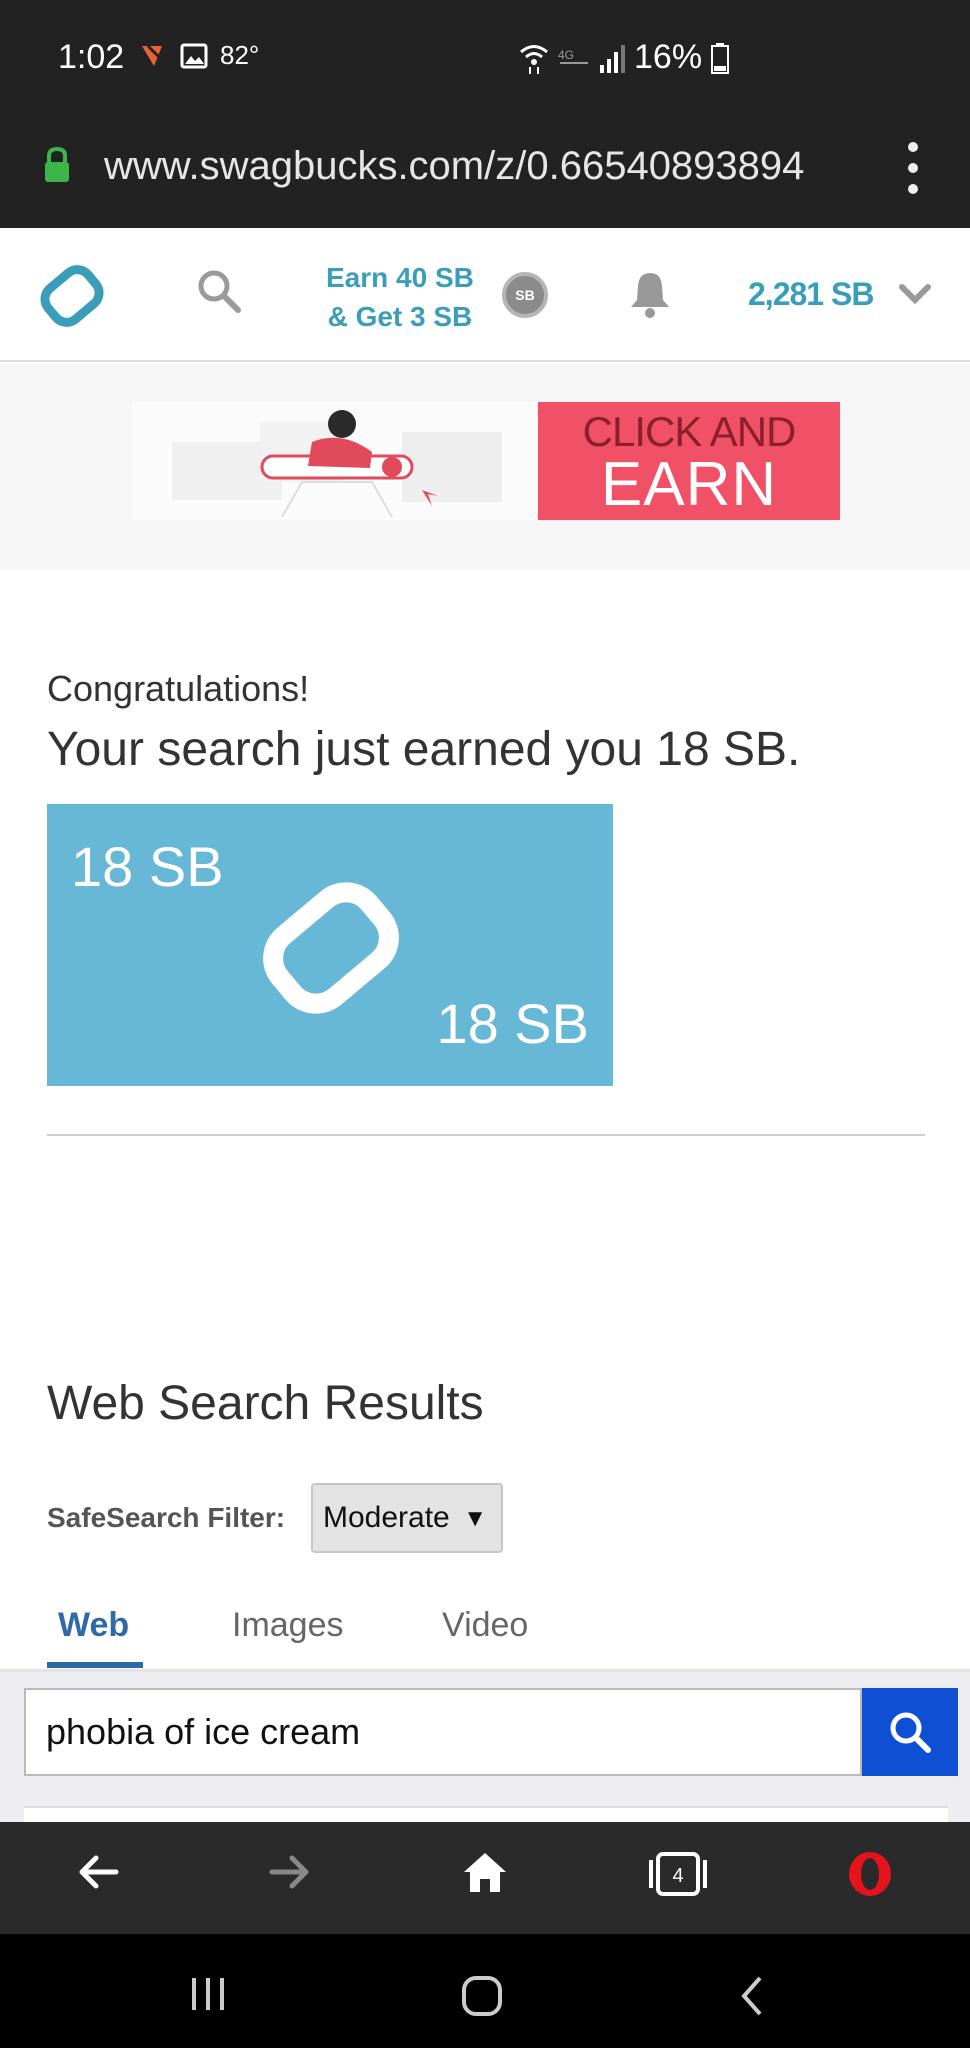 The width and height of the screenshot is (970, 2048). Describe the element at coordinates (913, 168) in the screenshot. I see `browser-menu-button` at that location.